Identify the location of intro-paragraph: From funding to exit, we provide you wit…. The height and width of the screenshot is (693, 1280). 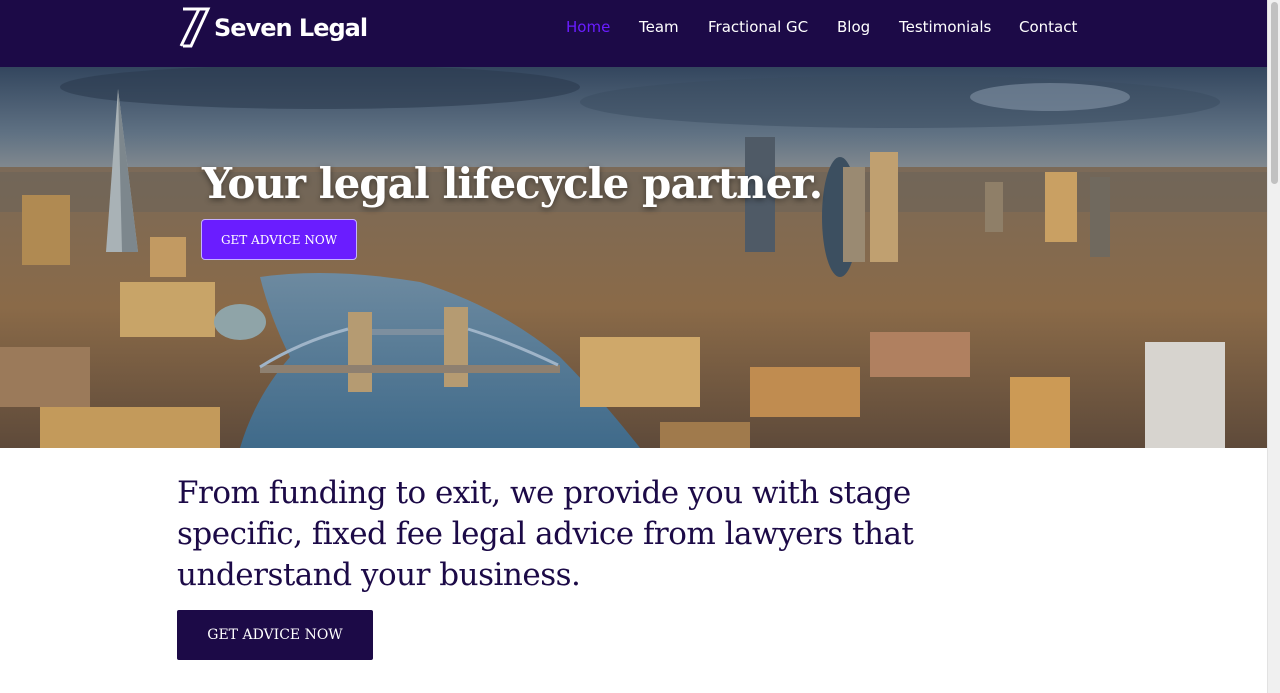
(545, 534).